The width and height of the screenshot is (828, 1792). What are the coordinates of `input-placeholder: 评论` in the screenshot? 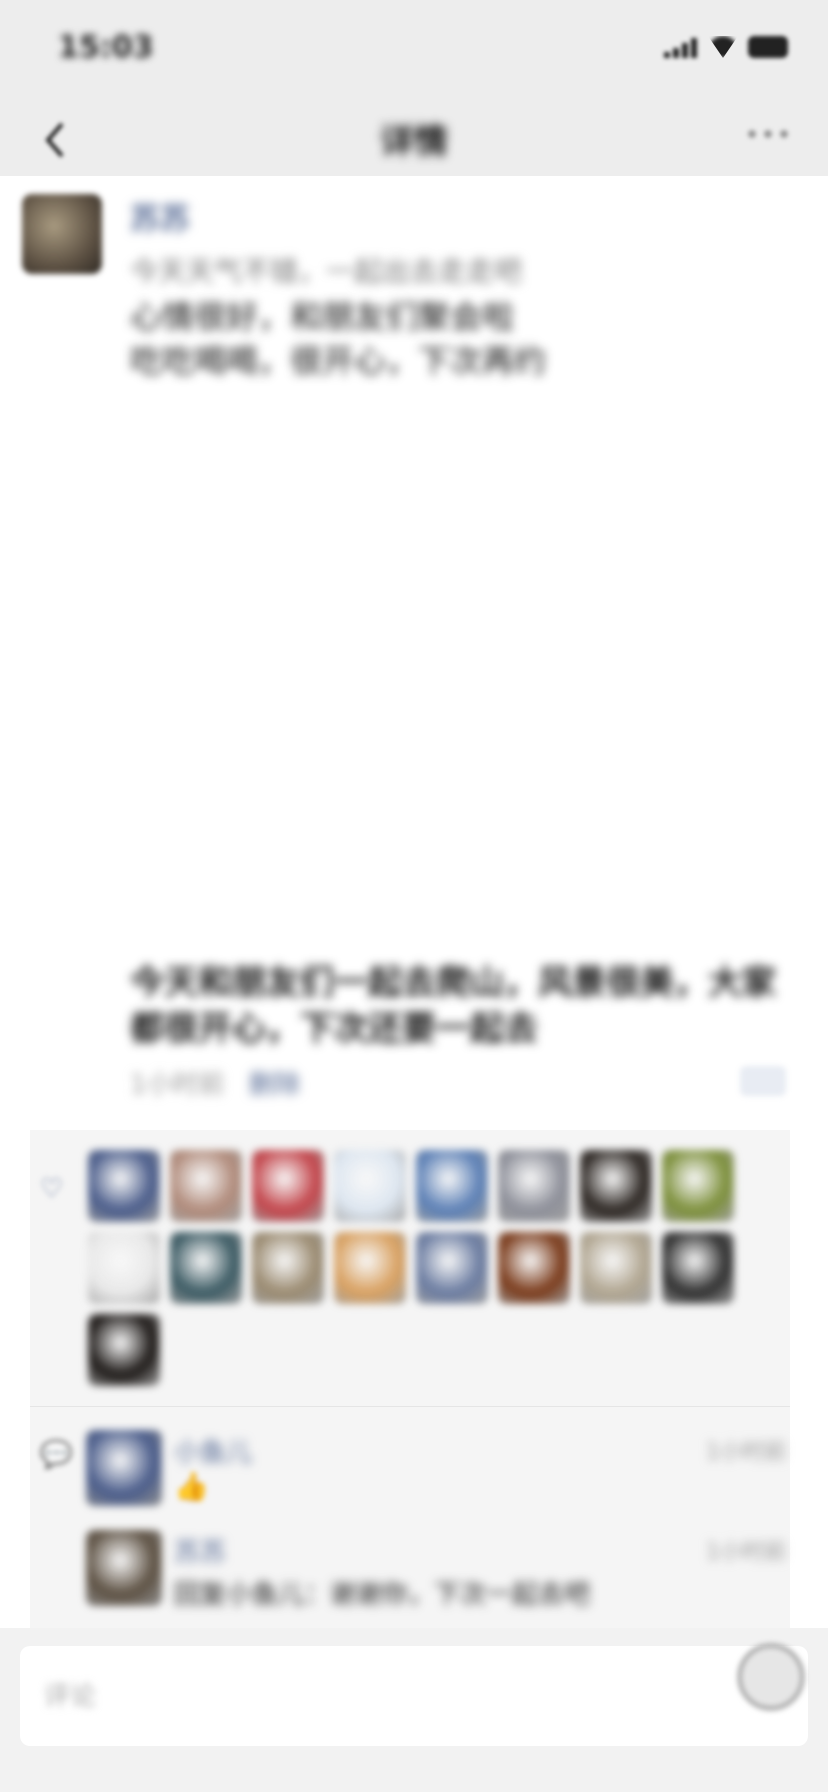 It's located at (70, 1697).